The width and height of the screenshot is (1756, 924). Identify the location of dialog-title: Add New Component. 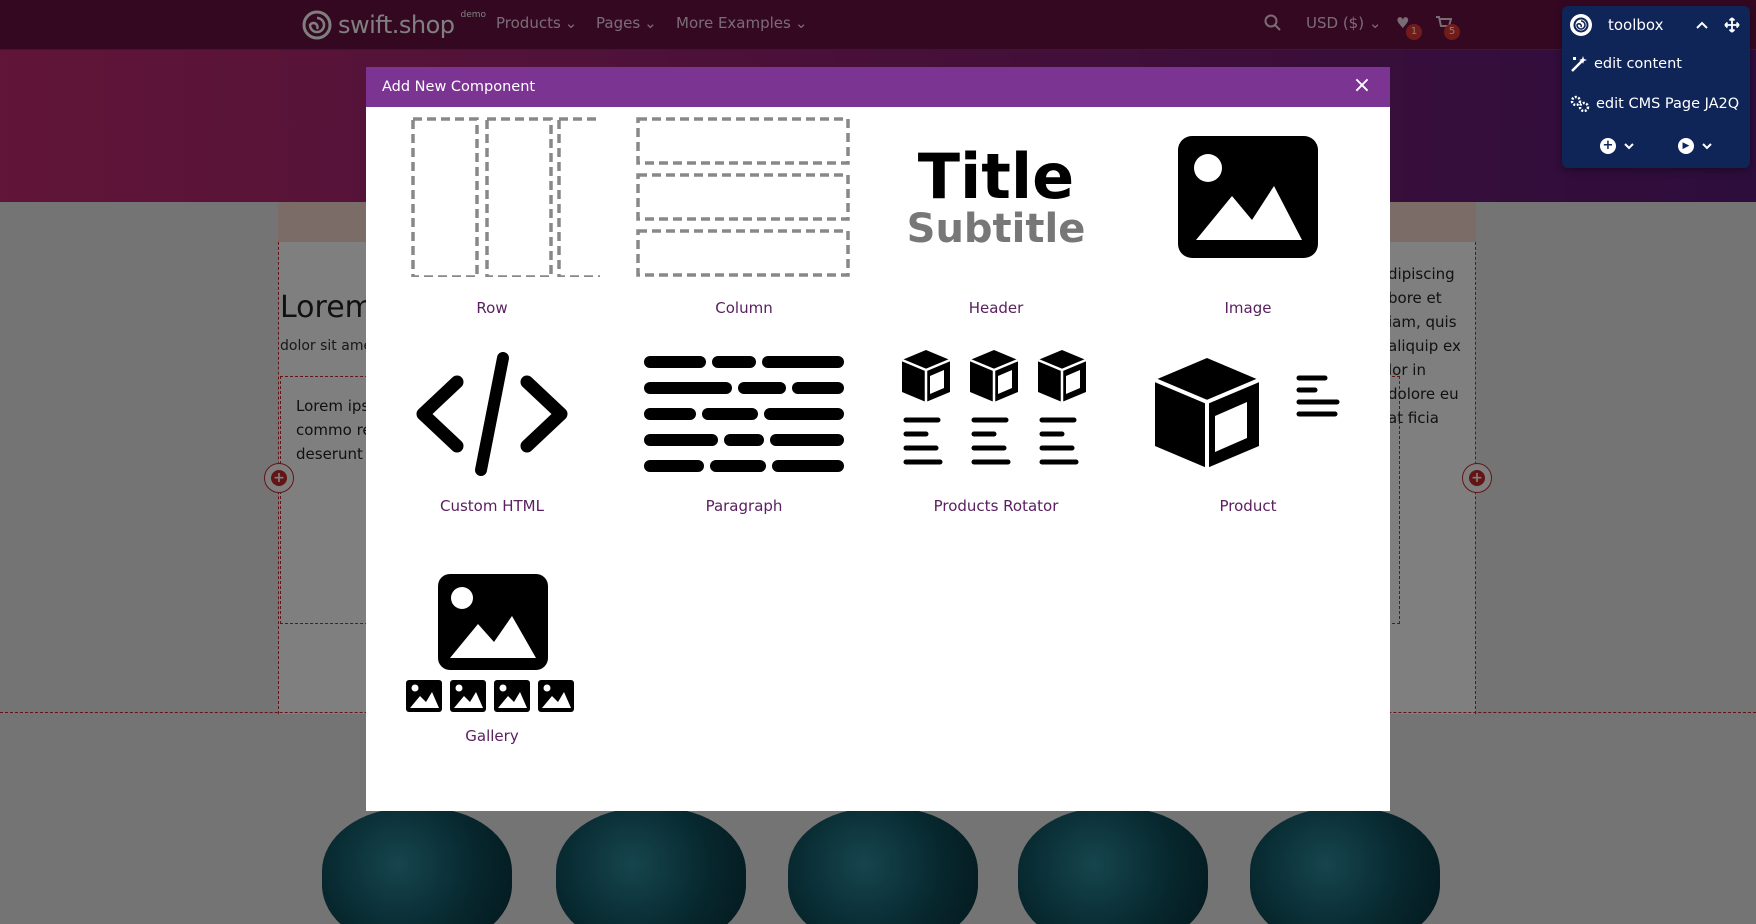
(459, 87).